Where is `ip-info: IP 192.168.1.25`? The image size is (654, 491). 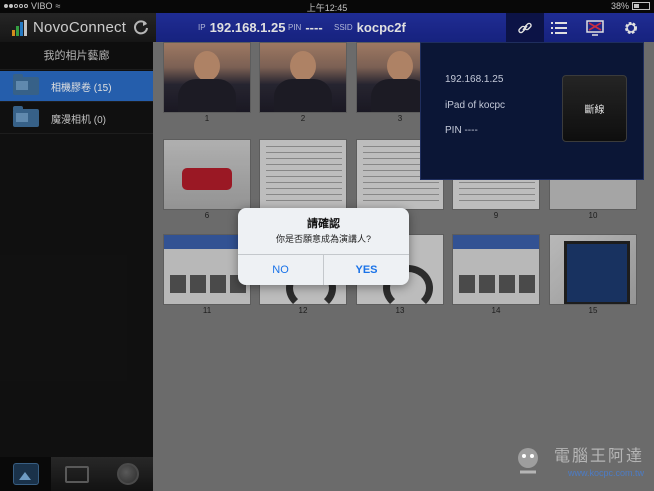
ip-info: IP 192.168.1.25 is located at coordinates (242, 27).